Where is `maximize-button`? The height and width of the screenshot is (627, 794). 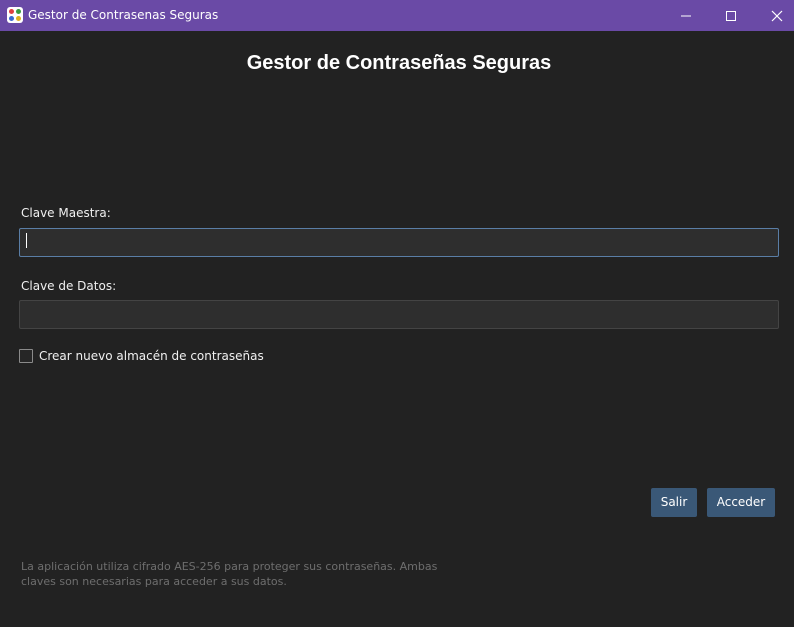 maximize-button is located at coordinates (730, 15).